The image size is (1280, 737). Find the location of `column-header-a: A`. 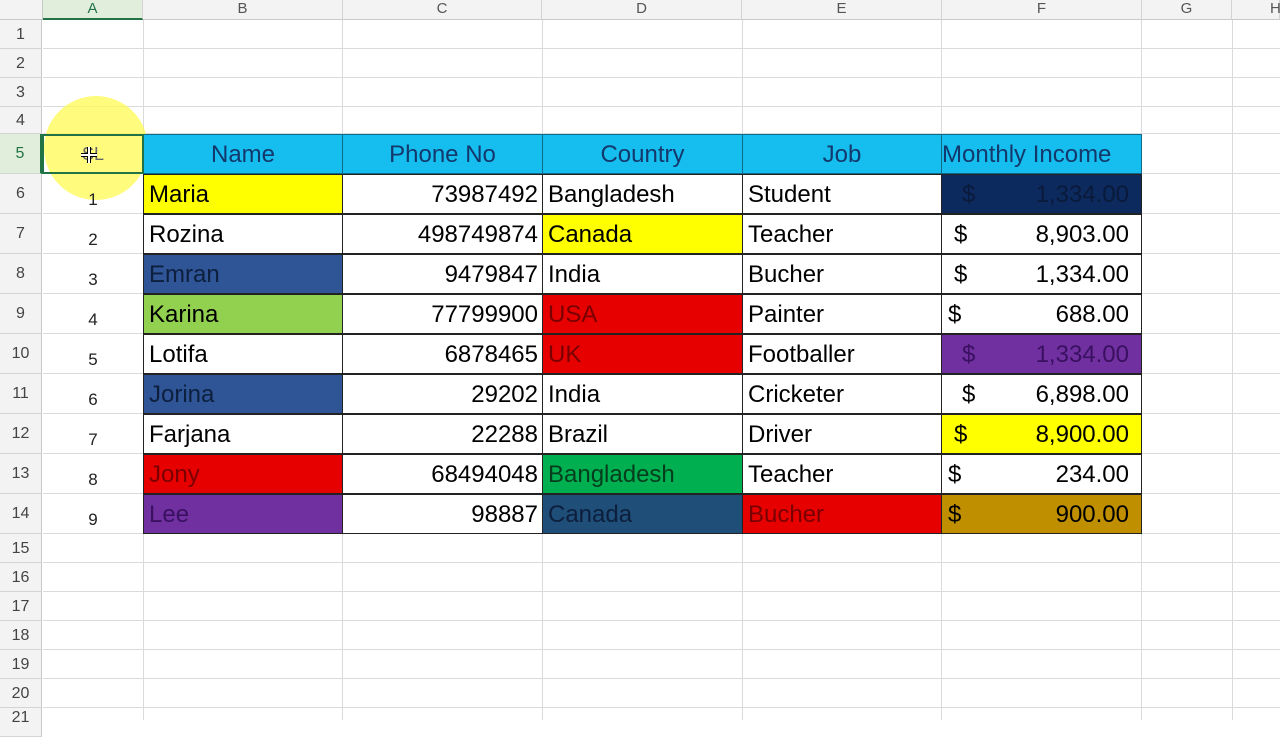

column-header-a: A is located at coordinates (93, 10).